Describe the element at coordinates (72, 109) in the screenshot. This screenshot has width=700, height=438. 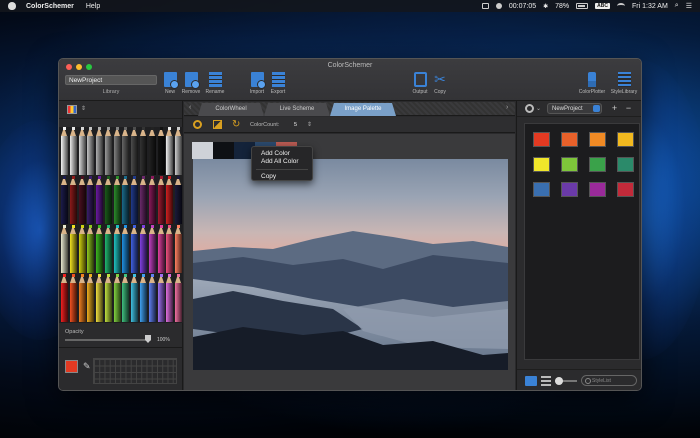
I see `swatch-set-icon` at that location.